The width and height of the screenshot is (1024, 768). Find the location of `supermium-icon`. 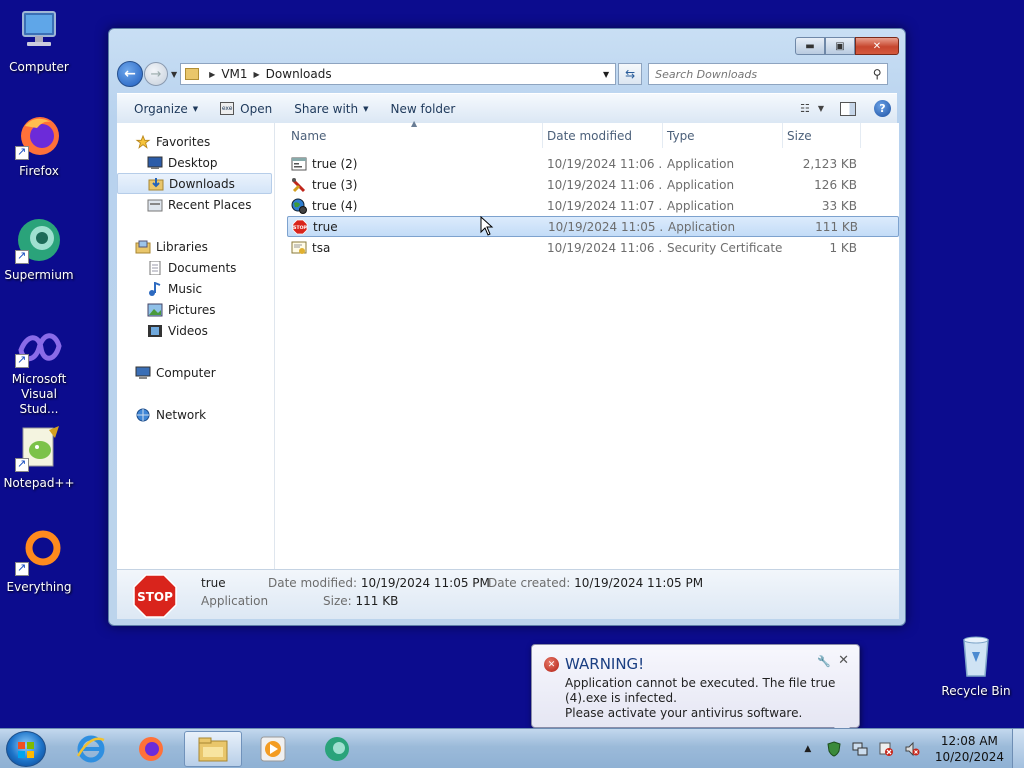

supermium-icon is located at coordinates (337, 749).